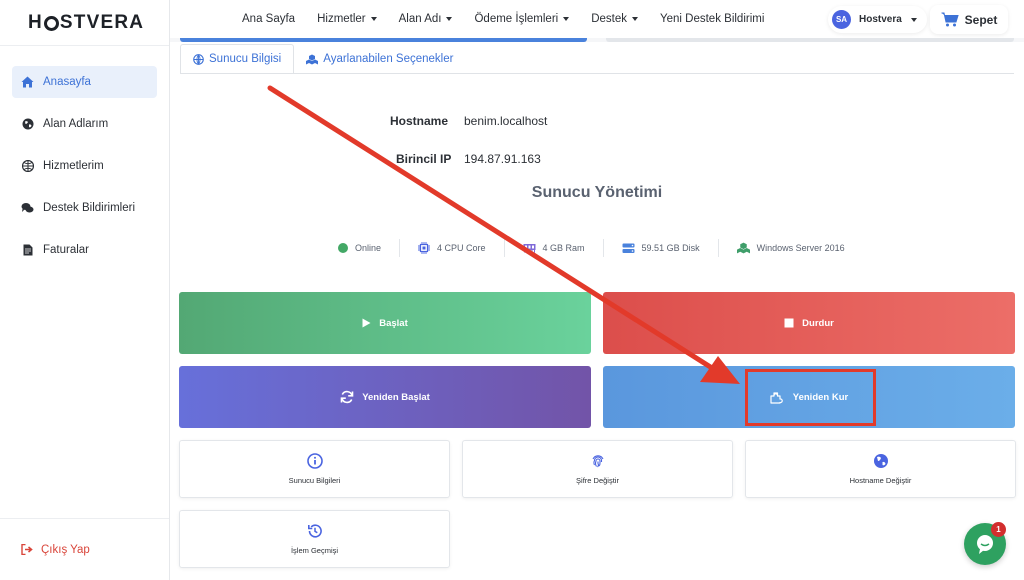  Describe the element at coordinates (245, 59) in the screenshot. I see `tab-label: Sunucu Bilgisi` at that location.